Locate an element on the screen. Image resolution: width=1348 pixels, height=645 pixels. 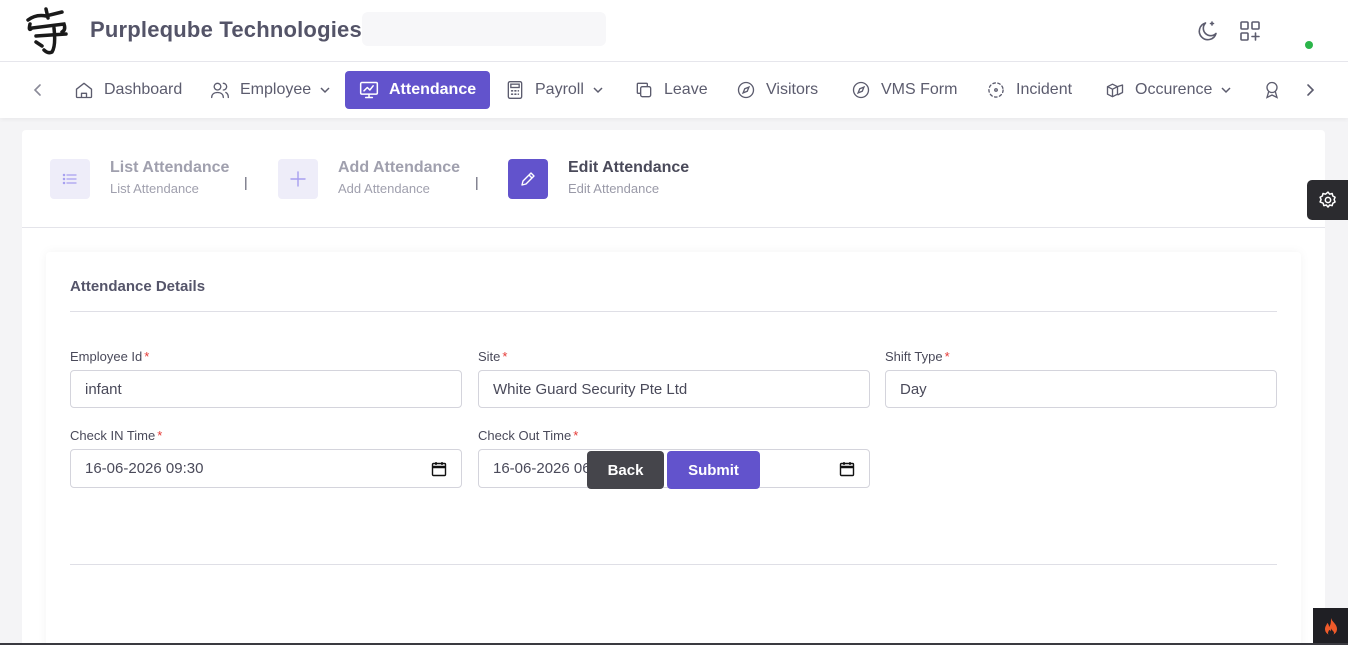
step-list-attendance: List Attendance List Attendance is located at coordinates (139, 179).